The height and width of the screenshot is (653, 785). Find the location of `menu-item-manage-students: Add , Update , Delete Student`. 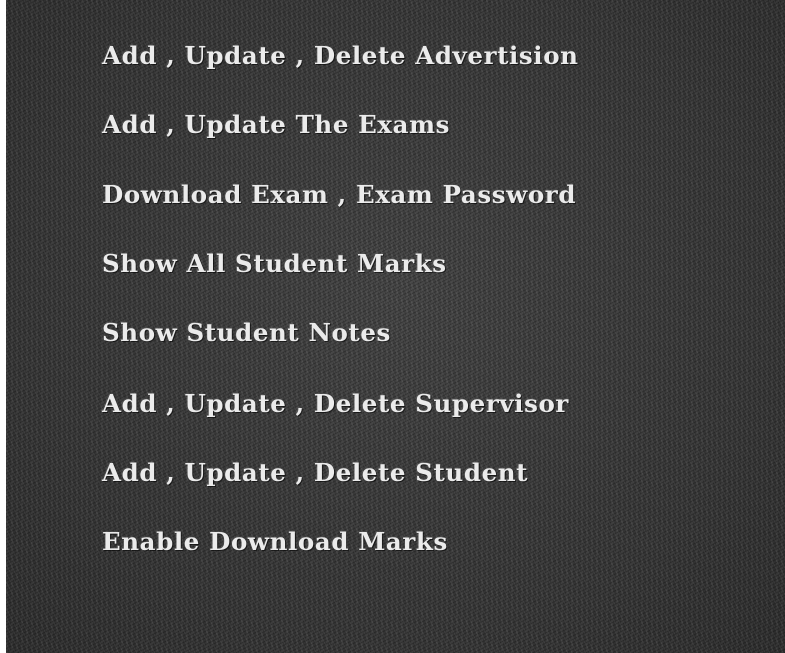

menu-item-manage-students: Add , Update , Delete Student is located at coordinates (315, 473).